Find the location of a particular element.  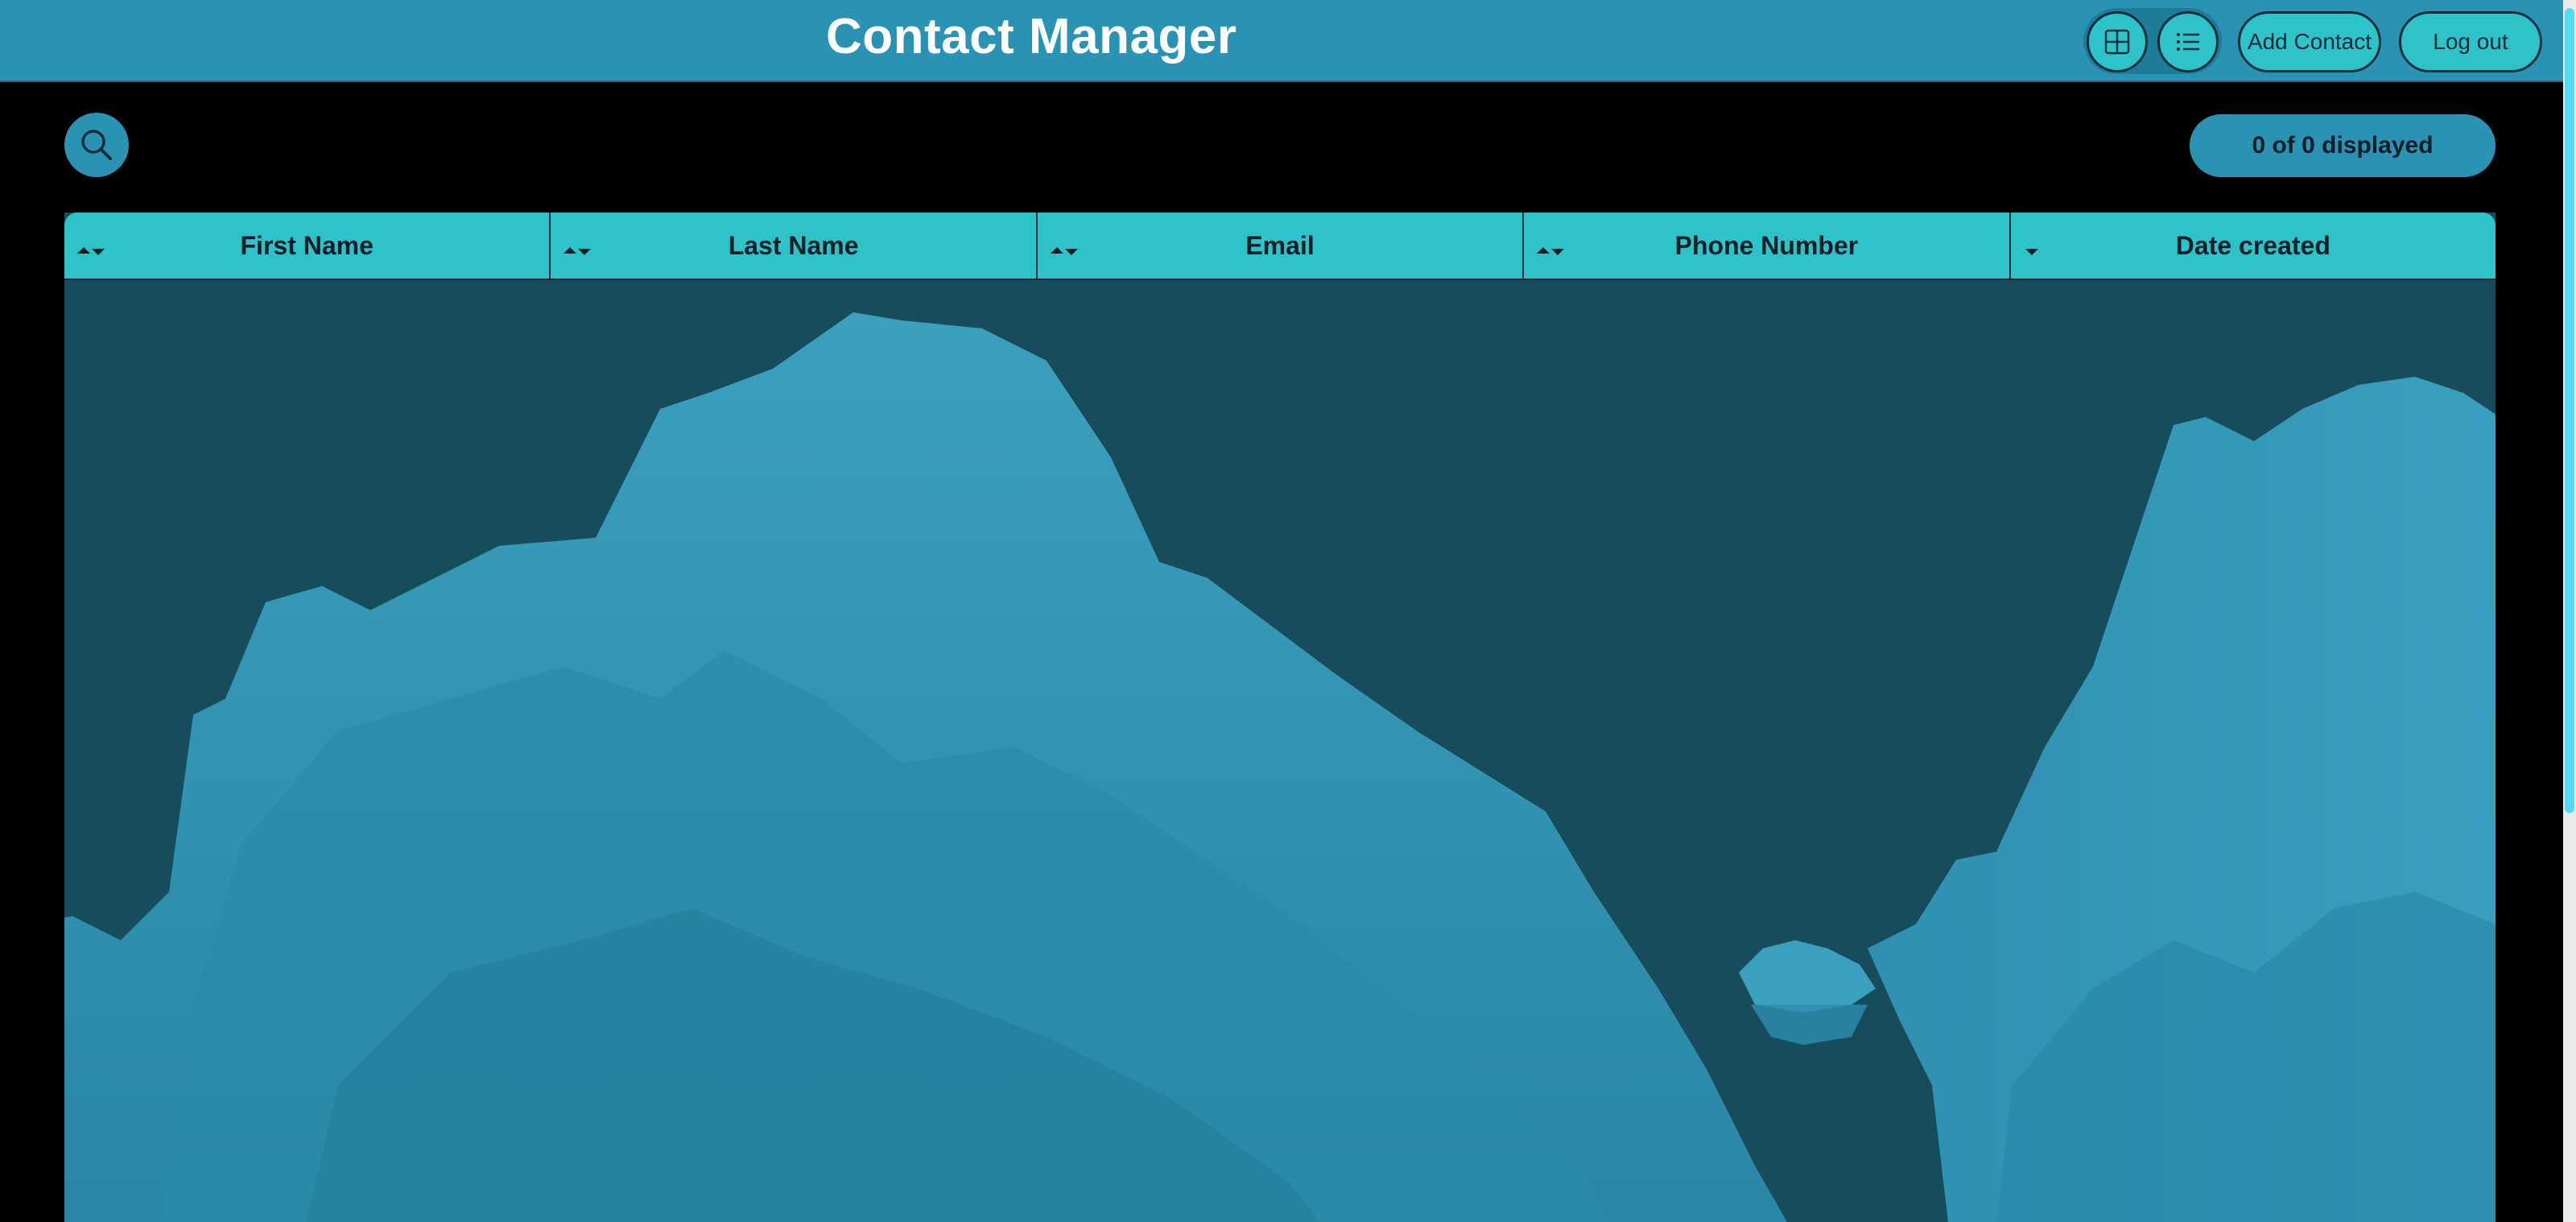

search-icon is located at coordinates (96, 145).